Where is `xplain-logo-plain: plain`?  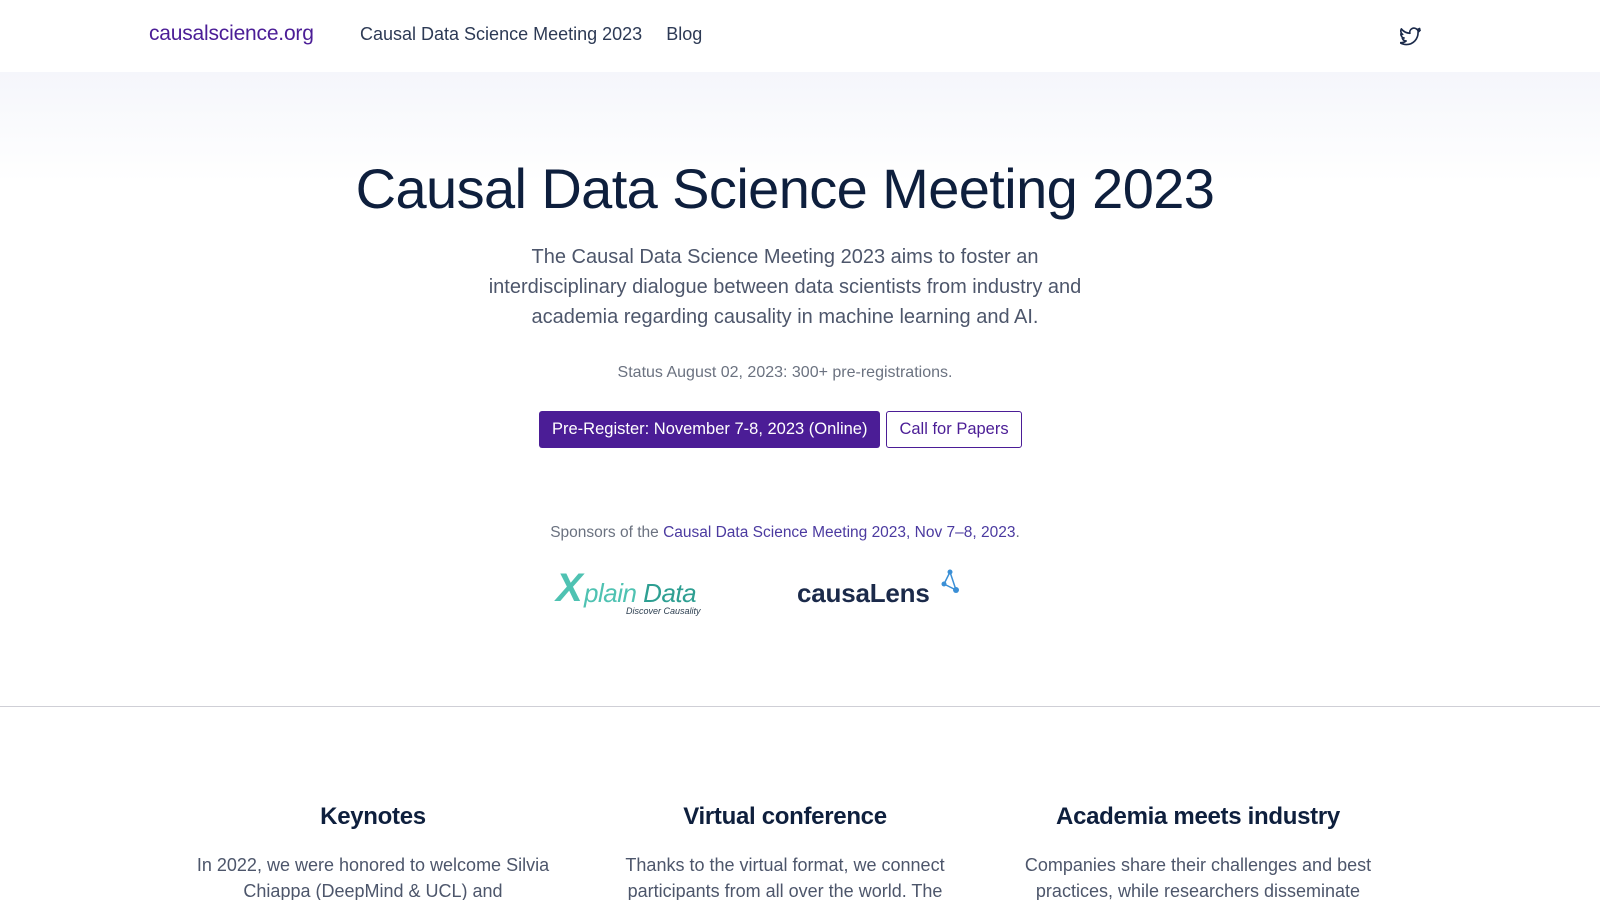 xplain-logo-plain: plain is located at coordinates (610, 593).